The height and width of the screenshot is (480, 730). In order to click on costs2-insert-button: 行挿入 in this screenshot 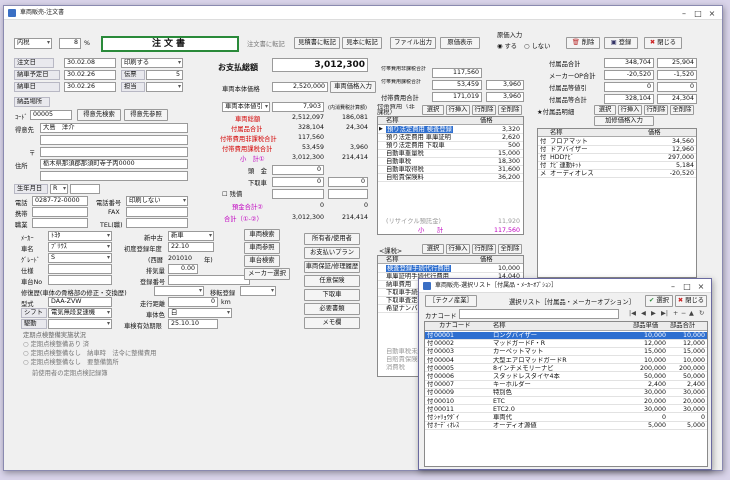, I will do `click(458, 249)`.